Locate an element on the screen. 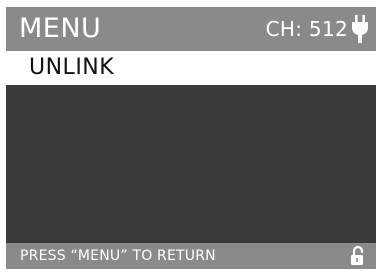 The width and height of the screenshot is (382, 274). menu-item-unlink: UNLINK is located at coordinates (191, 68).